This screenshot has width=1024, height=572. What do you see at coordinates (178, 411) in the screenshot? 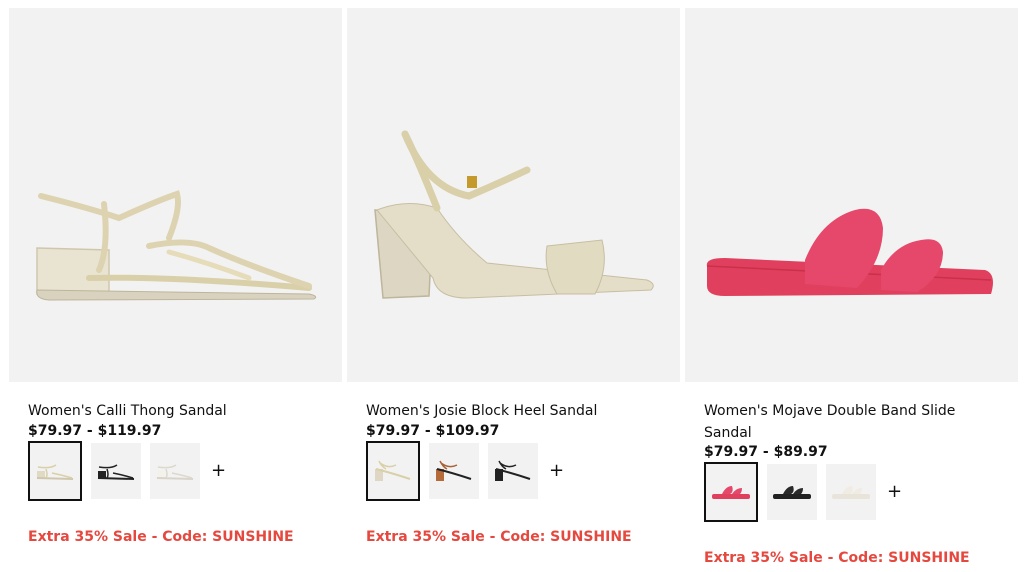
I see `product-title: Women's Calli Thong Sandal` at bounding box center [178, 411].